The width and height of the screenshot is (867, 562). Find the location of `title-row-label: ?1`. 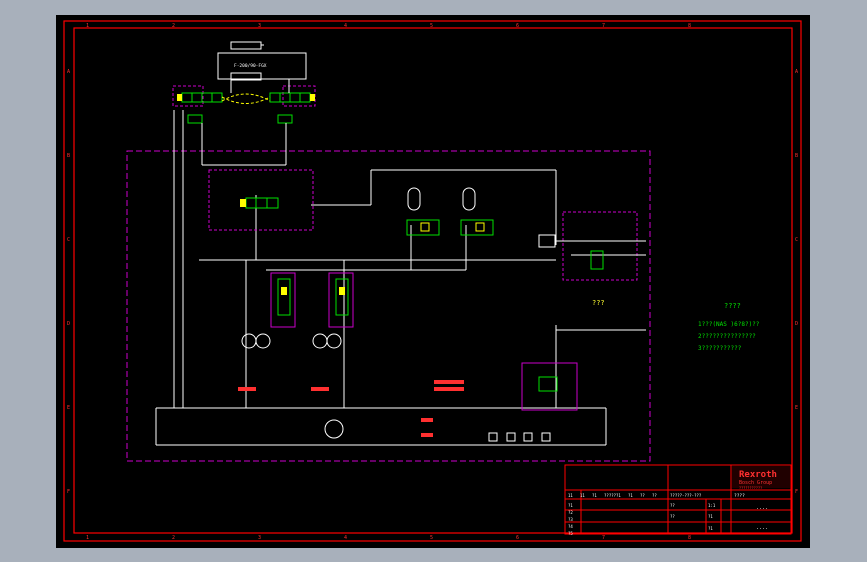

title-row-label: ?1 is located at coordinates (570, 505).